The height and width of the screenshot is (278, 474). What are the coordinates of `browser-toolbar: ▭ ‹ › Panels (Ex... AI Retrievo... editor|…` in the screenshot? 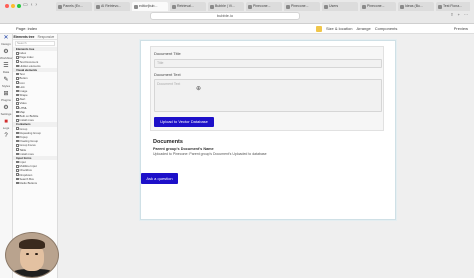 It's located at (237, 12).